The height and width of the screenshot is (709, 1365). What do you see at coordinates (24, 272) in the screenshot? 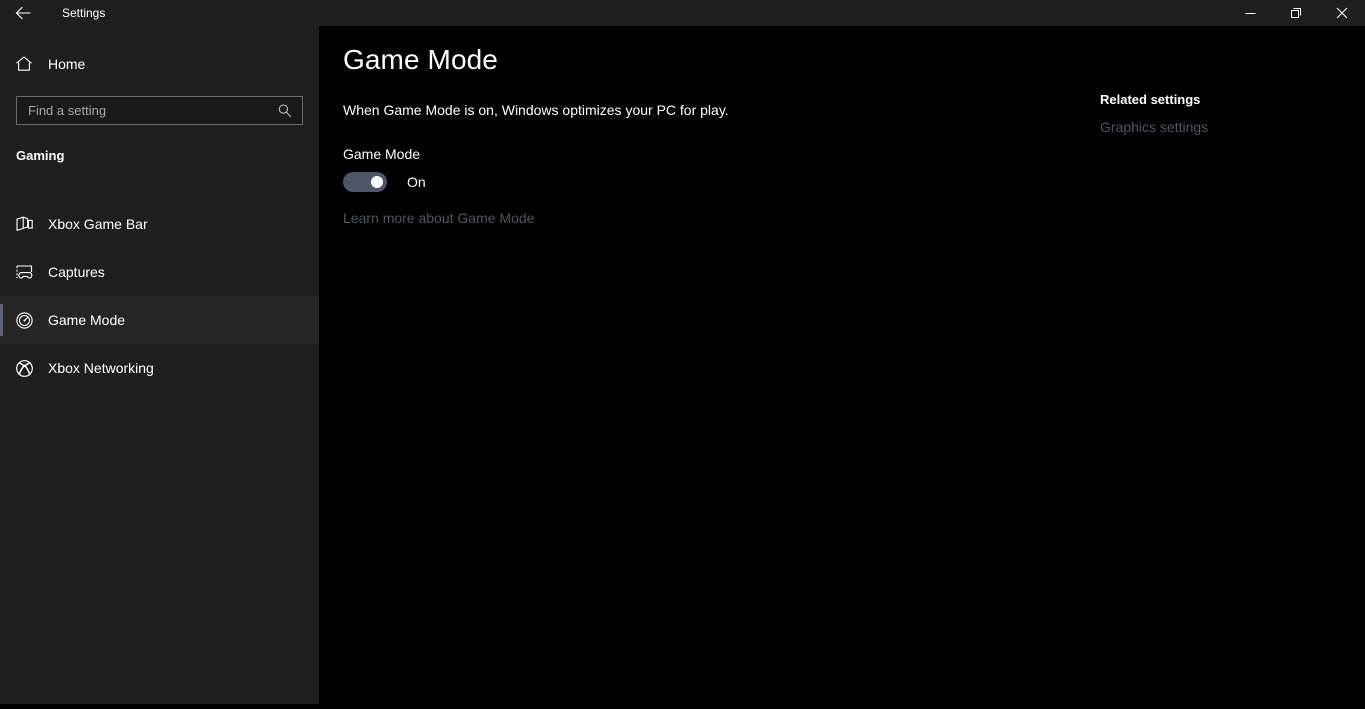
I see `captures-icon` at bounding box center [24, 272].